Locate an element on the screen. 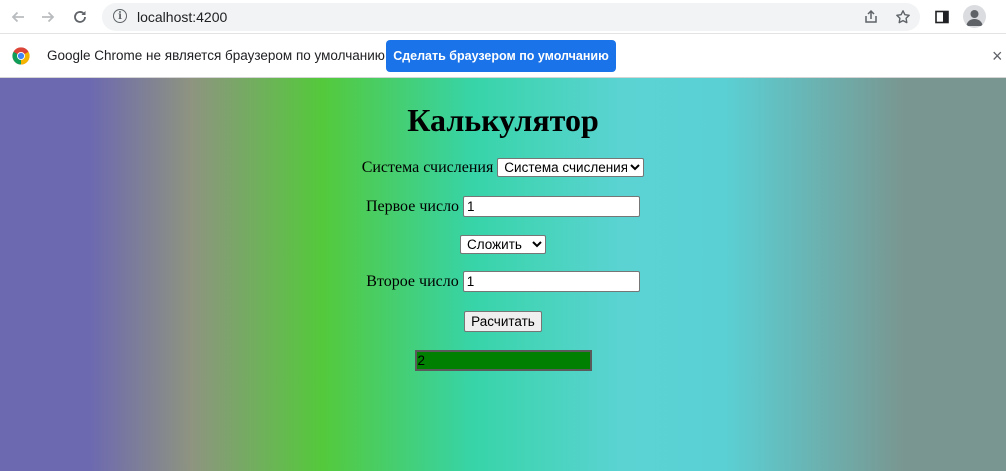 The height and width of the screenshot is (471, 1006). result-row: 2 is located at coordinates (503, 360).